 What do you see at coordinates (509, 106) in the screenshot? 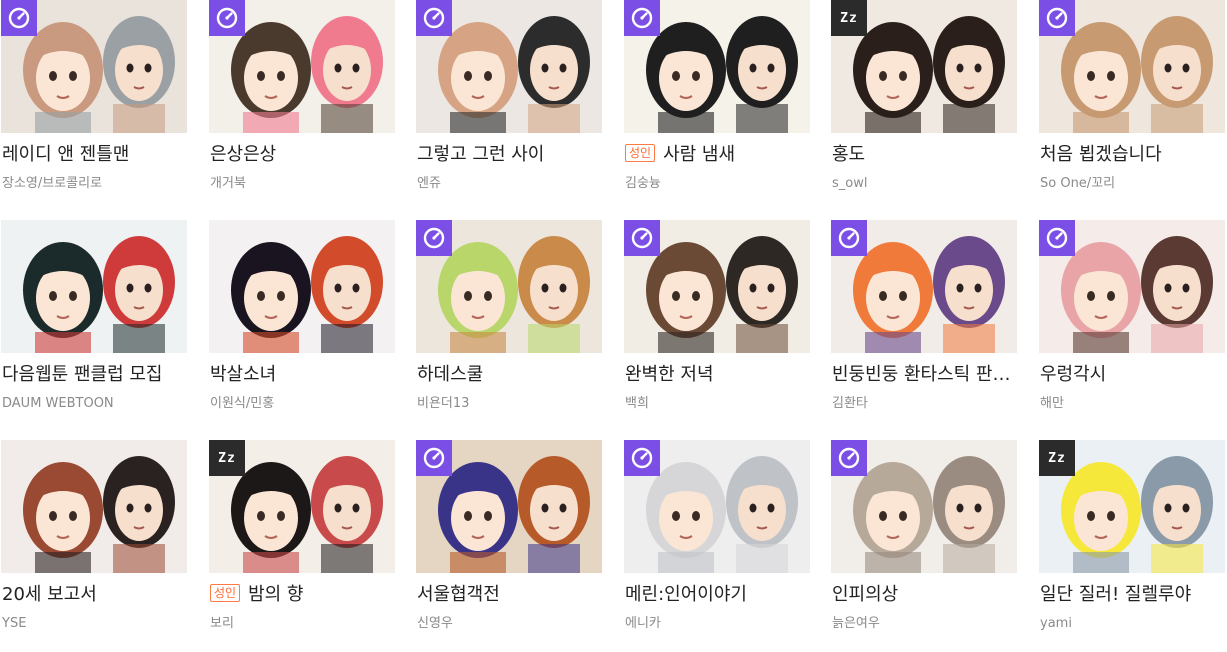
I see `webtoon-card: 그렇고 그런 사이엔쥬` at bounding box center [509, 106].